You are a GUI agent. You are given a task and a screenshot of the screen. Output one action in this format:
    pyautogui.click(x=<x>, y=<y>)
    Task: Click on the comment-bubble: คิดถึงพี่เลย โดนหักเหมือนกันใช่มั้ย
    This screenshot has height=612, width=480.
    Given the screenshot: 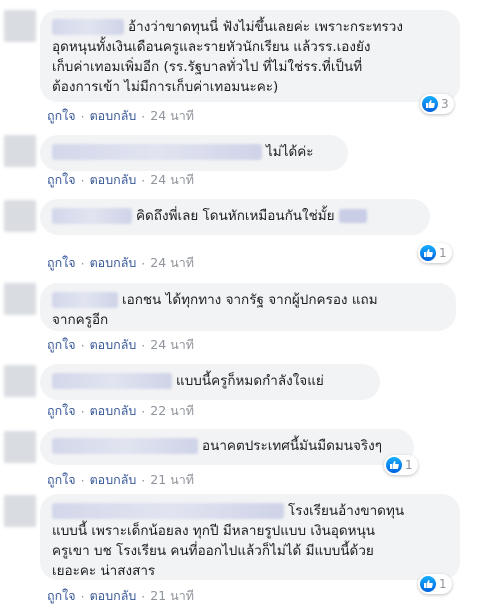 What is the action you would take?
    pyautogui.click(x=235, y=217)
    